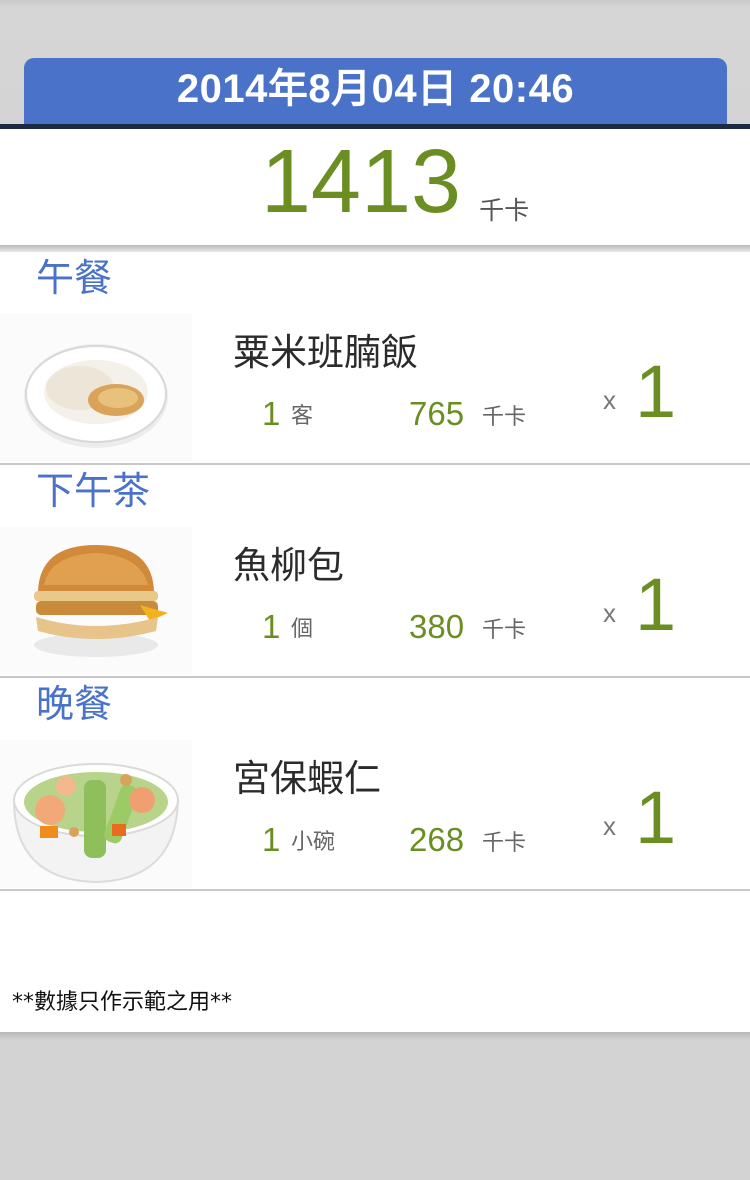 The width and height of the screenshot is (750, 1180). Describe the element at coordinates (437, 413) in the screenshot. I see `food-calories: 765` at that location.